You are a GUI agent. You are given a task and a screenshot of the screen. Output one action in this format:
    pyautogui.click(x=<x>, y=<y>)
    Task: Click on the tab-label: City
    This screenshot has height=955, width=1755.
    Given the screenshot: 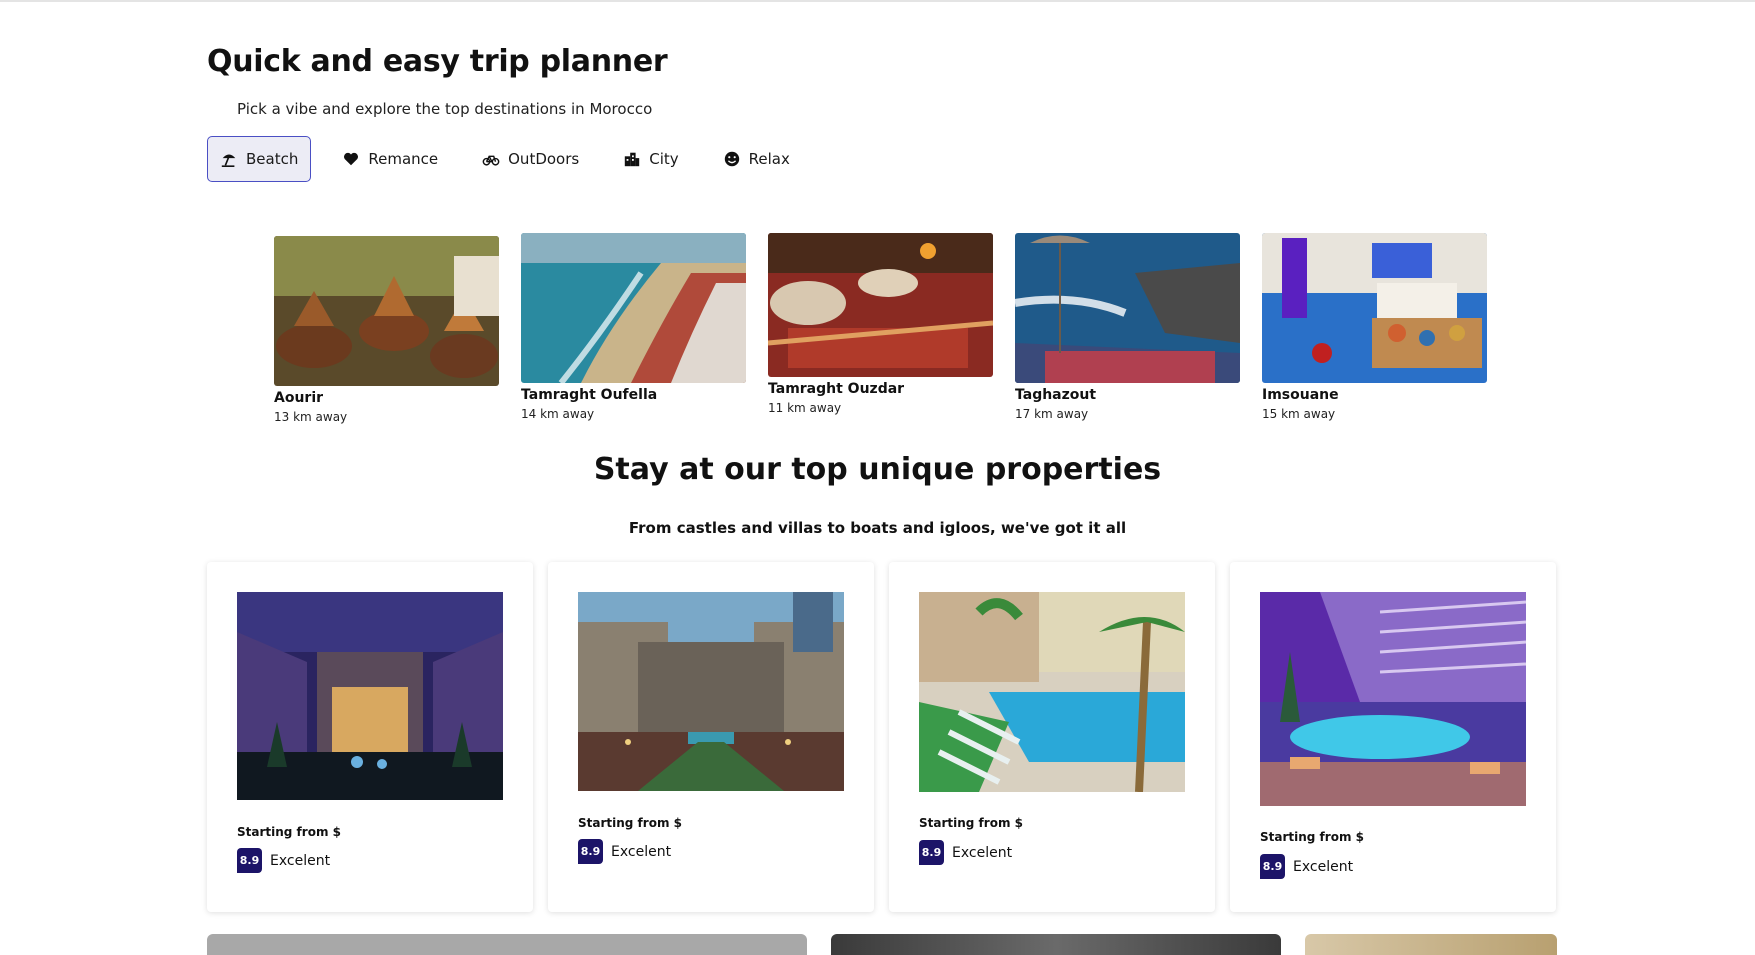 What is the action you would take?
    pyautogui.click(x=664, y=159)
    